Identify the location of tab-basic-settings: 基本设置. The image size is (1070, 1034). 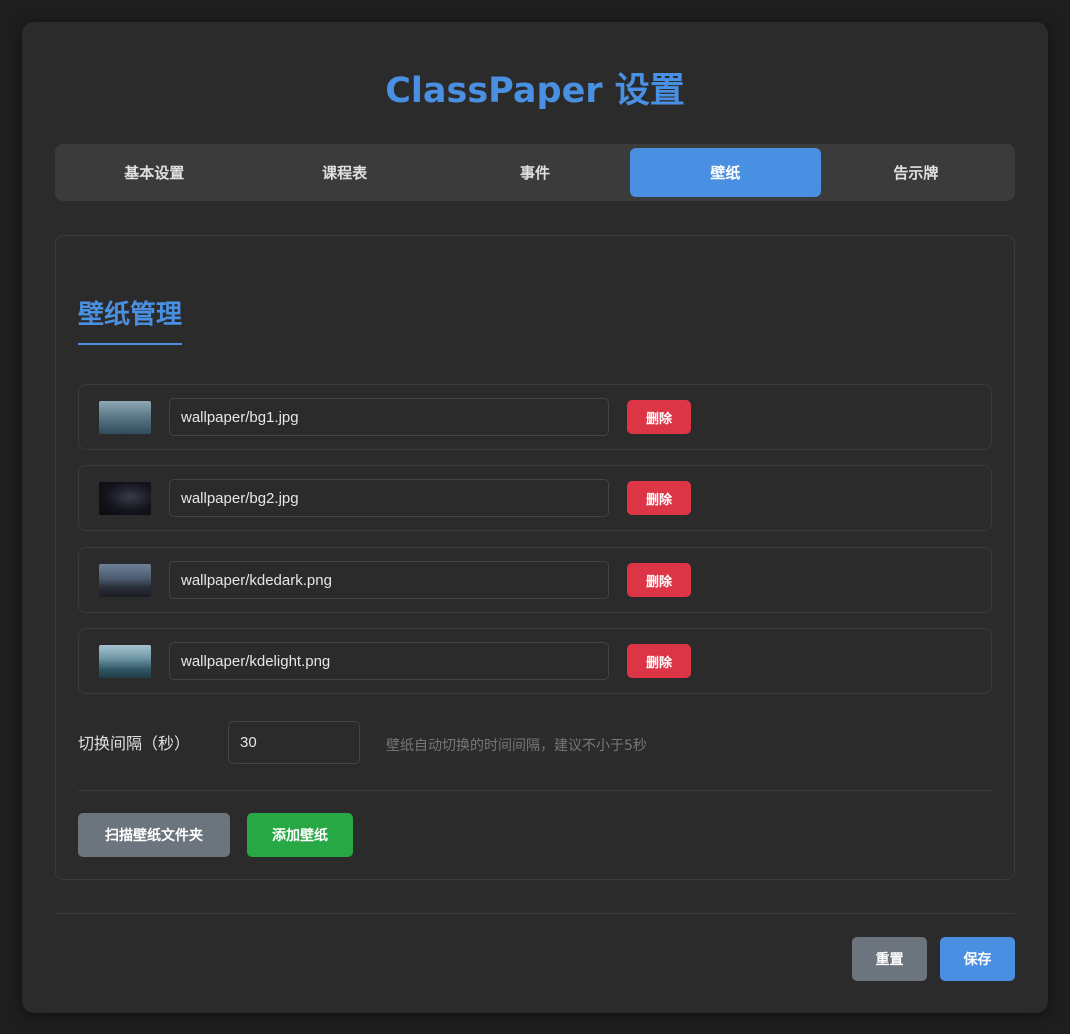
(154, 172).